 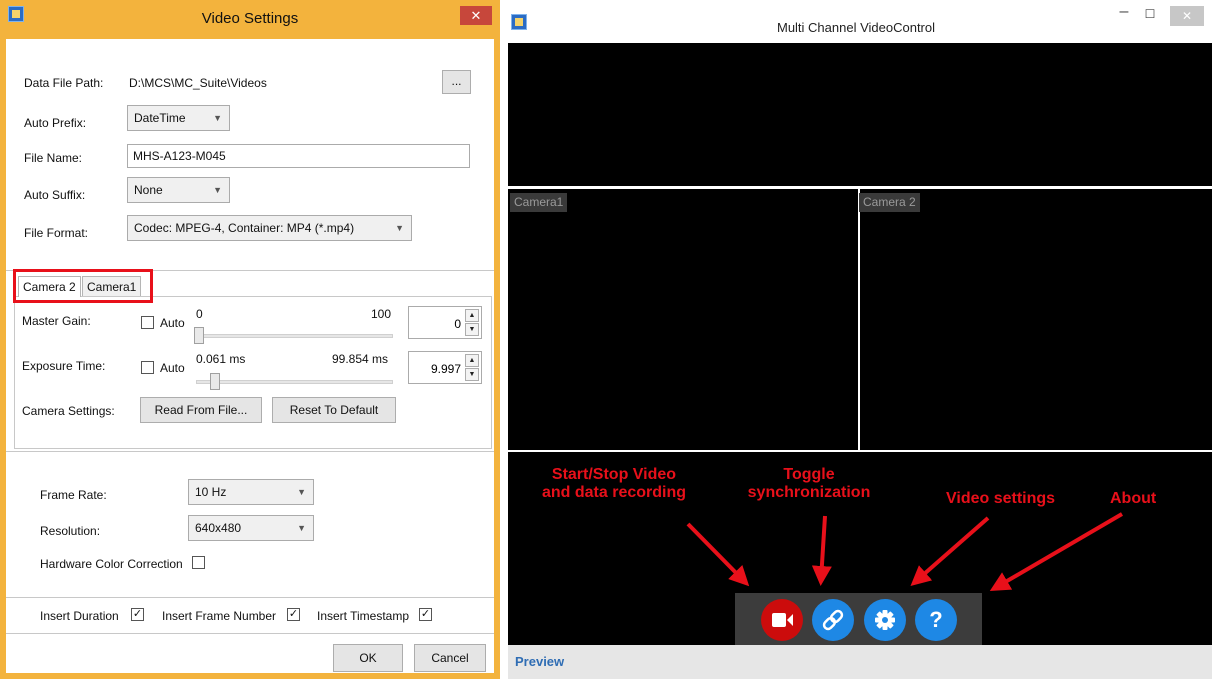 I want to click on gear-icon, so click(x=885, y=620).